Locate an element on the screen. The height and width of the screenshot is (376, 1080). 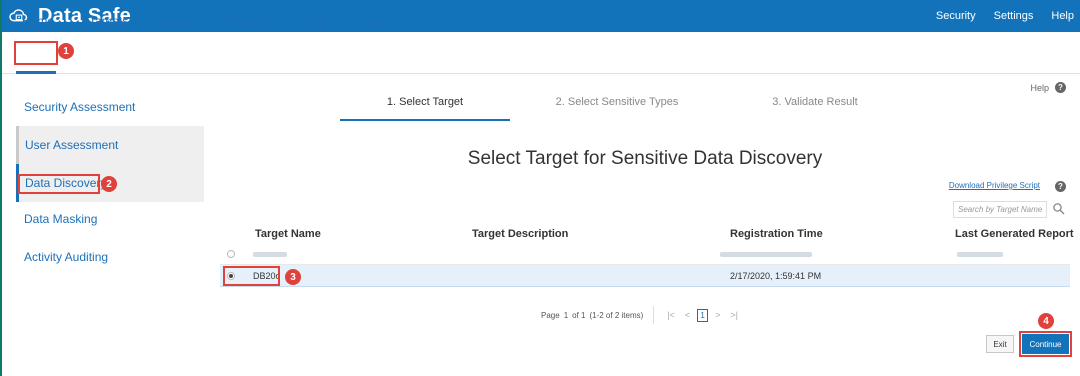
download-privilege-script-link: Download Privilege Script is located at coordinates (994, 185).